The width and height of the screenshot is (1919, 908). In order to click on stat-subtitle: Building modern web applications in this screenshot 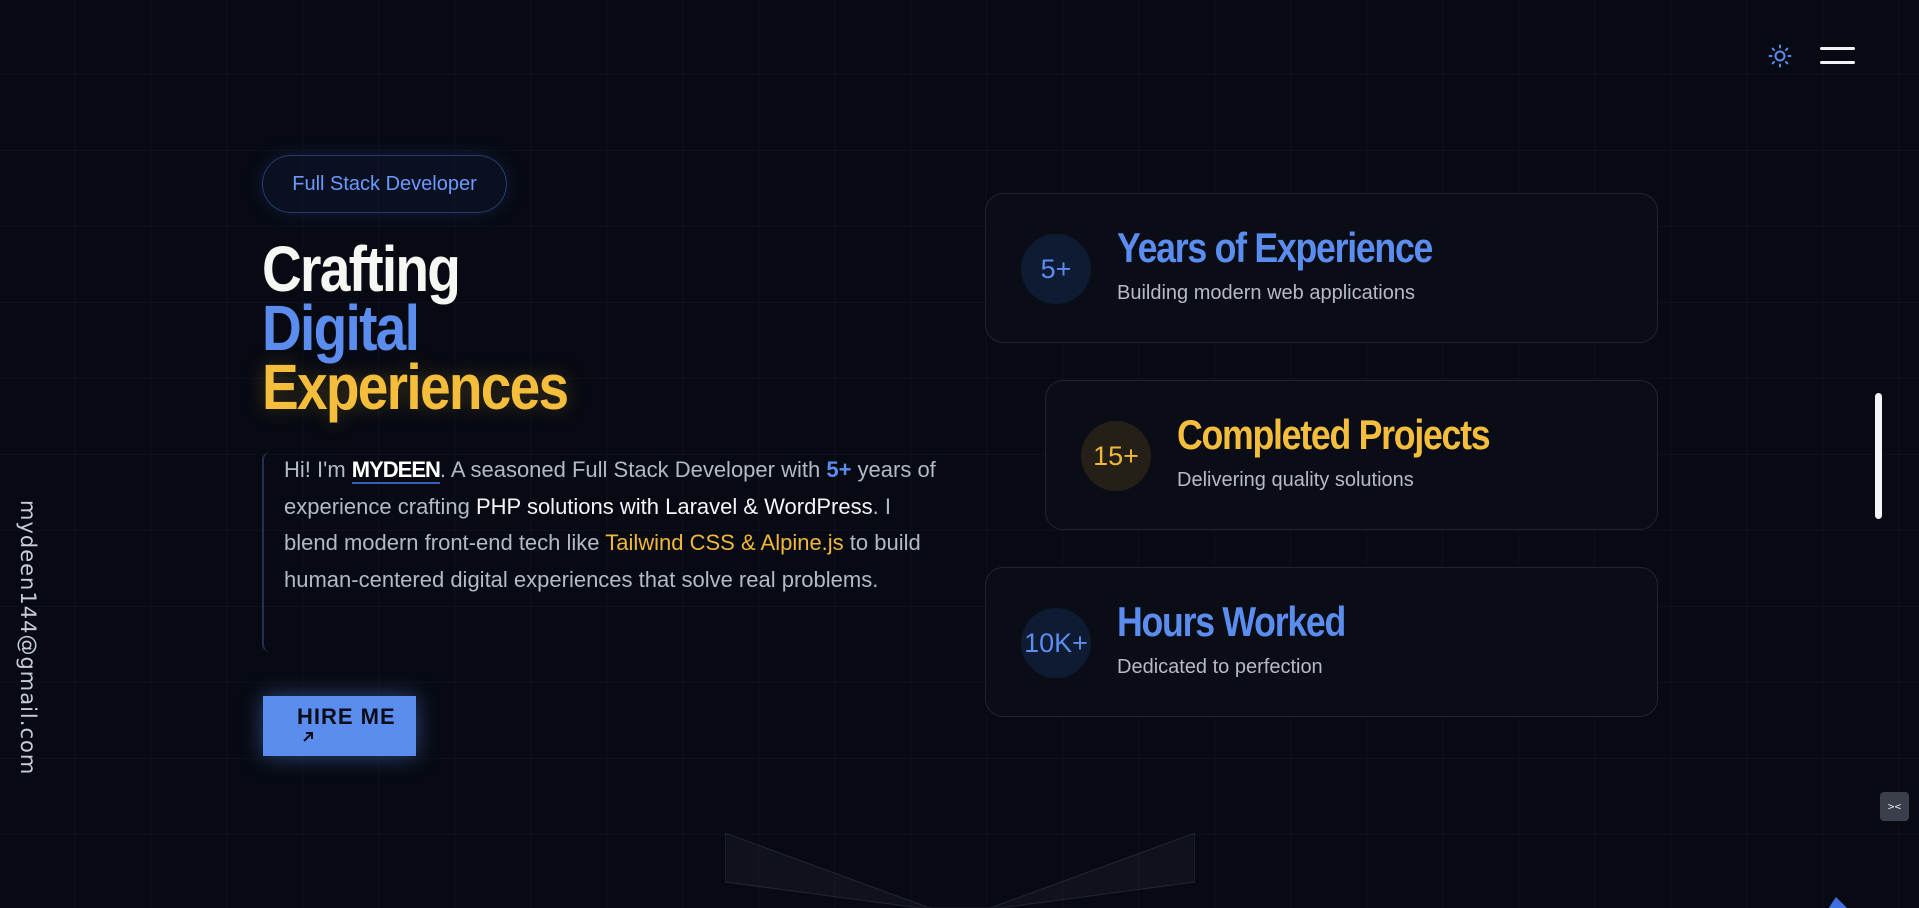, I will do `click(1266, 293)`.